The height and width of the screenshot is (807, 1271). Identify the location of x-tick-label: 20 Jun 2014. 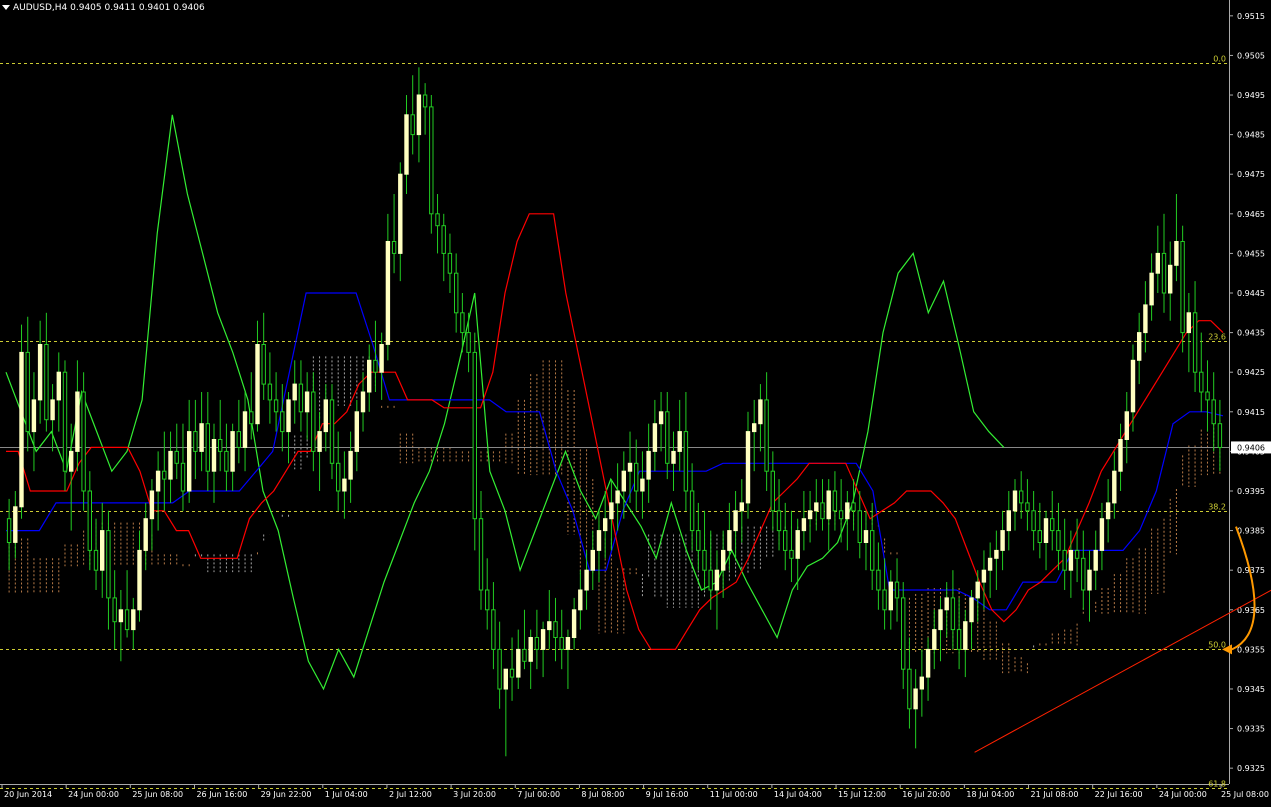
(28, 794).